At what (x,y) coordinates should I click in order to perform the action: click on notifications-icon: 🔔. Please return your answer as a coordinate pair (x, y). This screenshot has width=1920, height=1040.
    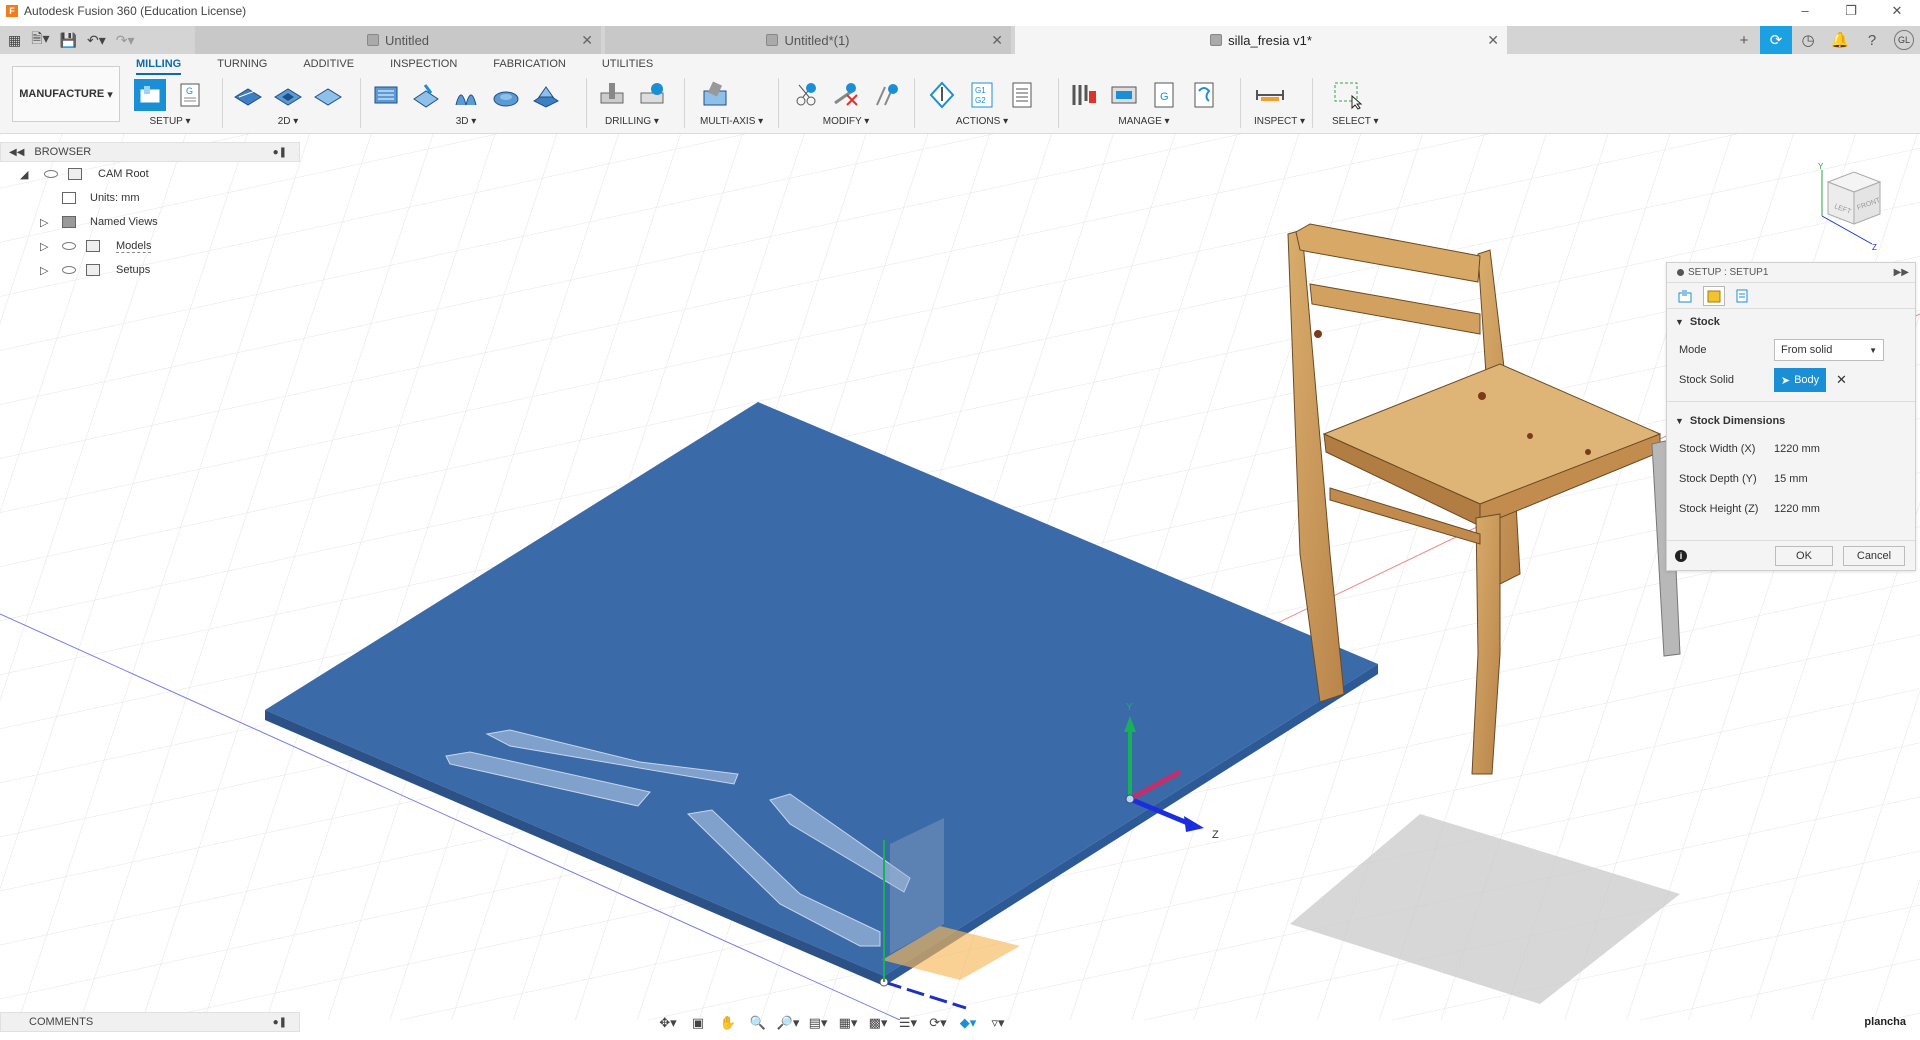
    Looking at the image, I should click on (1840, 40).